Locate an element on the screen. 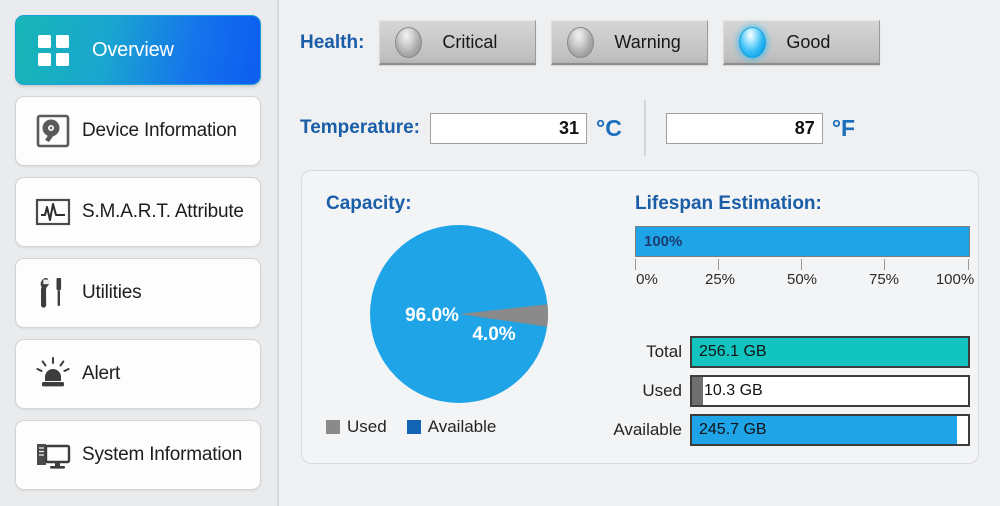 Image resolution: width=1000 pixels, height=506 pixels. lifespan-tick-labels: 0% 25% 50% 75% 100% is located at coordinates (804, 281).